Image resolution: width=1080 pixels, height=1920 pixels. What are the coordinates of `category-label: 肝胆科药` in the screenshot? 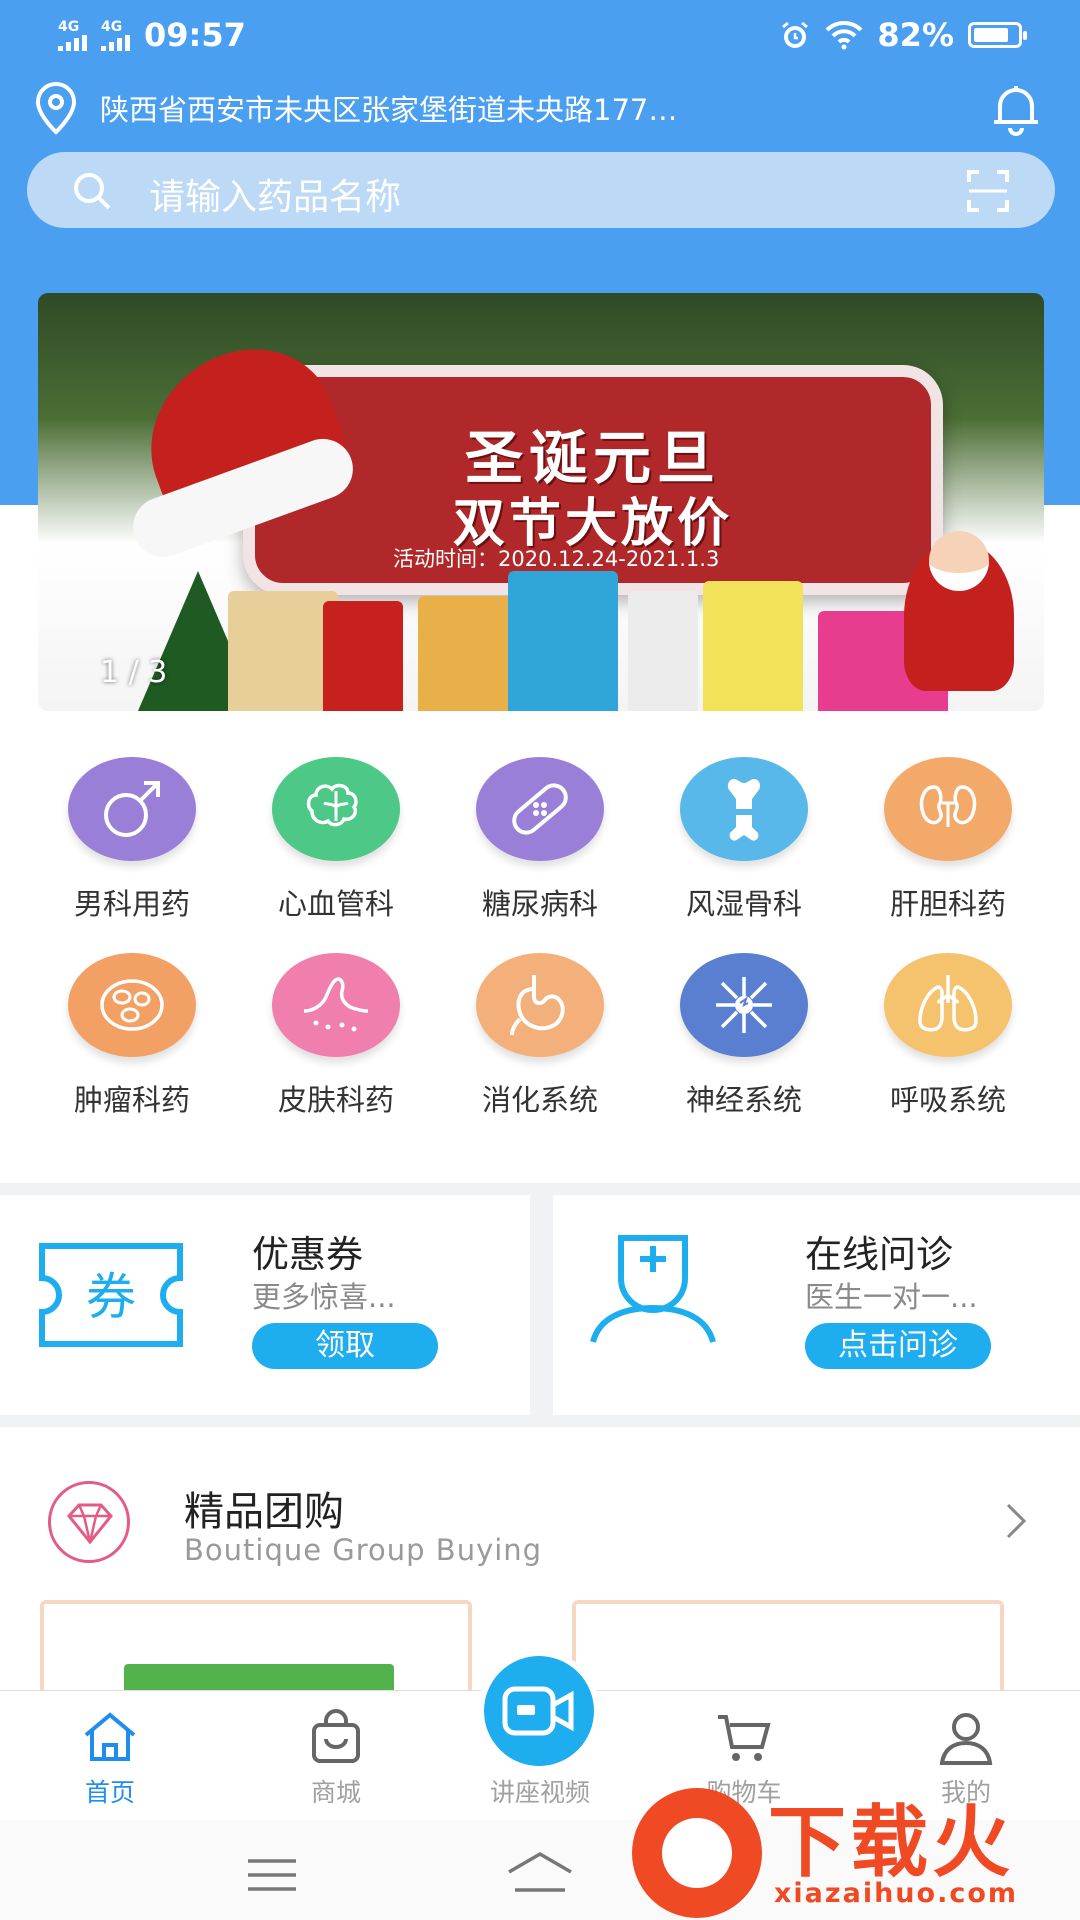 It's located at (947, 904).